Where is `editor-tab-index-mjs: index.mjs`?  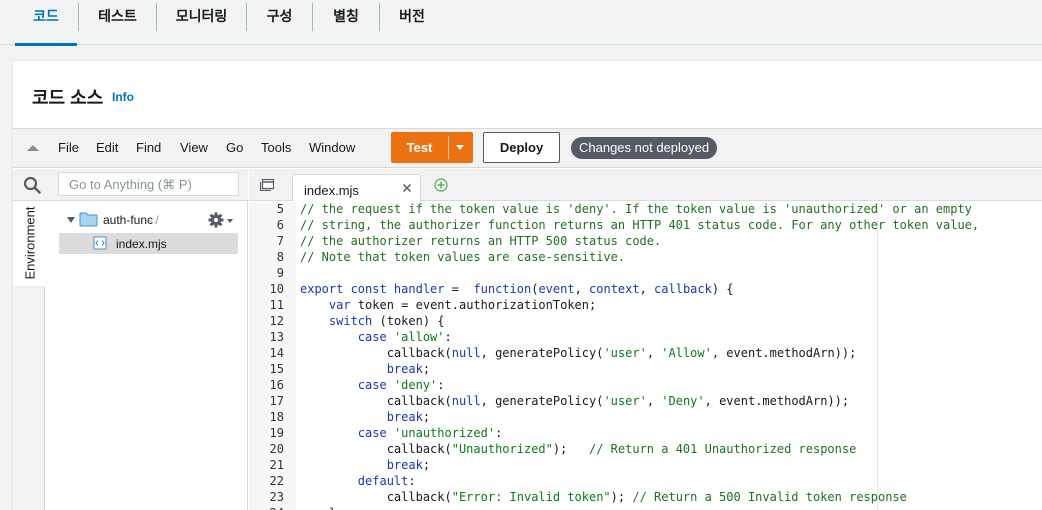
editor-tab-index-mjs: index.mjs is located at coordinates (356, 188).